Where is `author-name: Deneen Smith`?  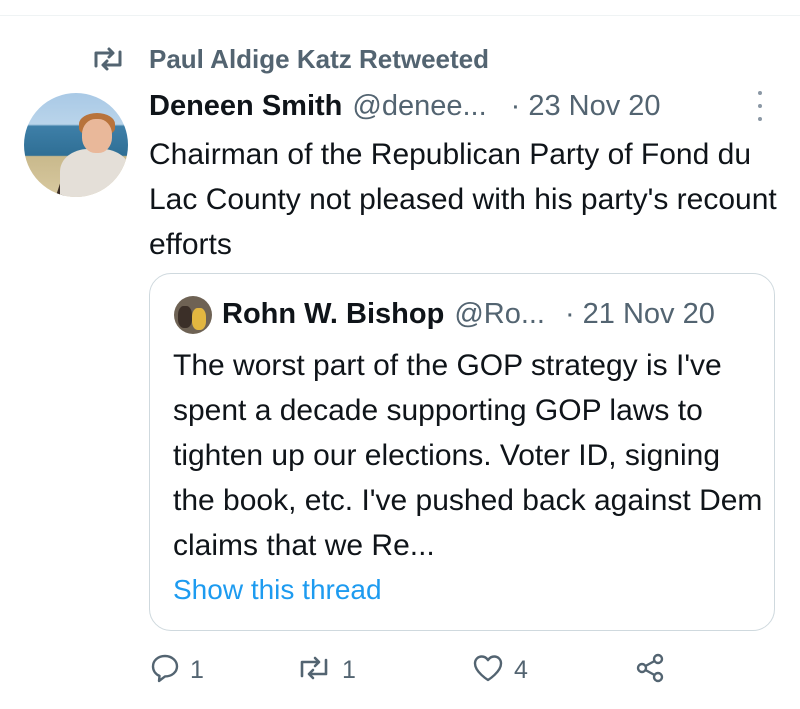 author-name: Deneen Smith is located at coordinates (245, 106).